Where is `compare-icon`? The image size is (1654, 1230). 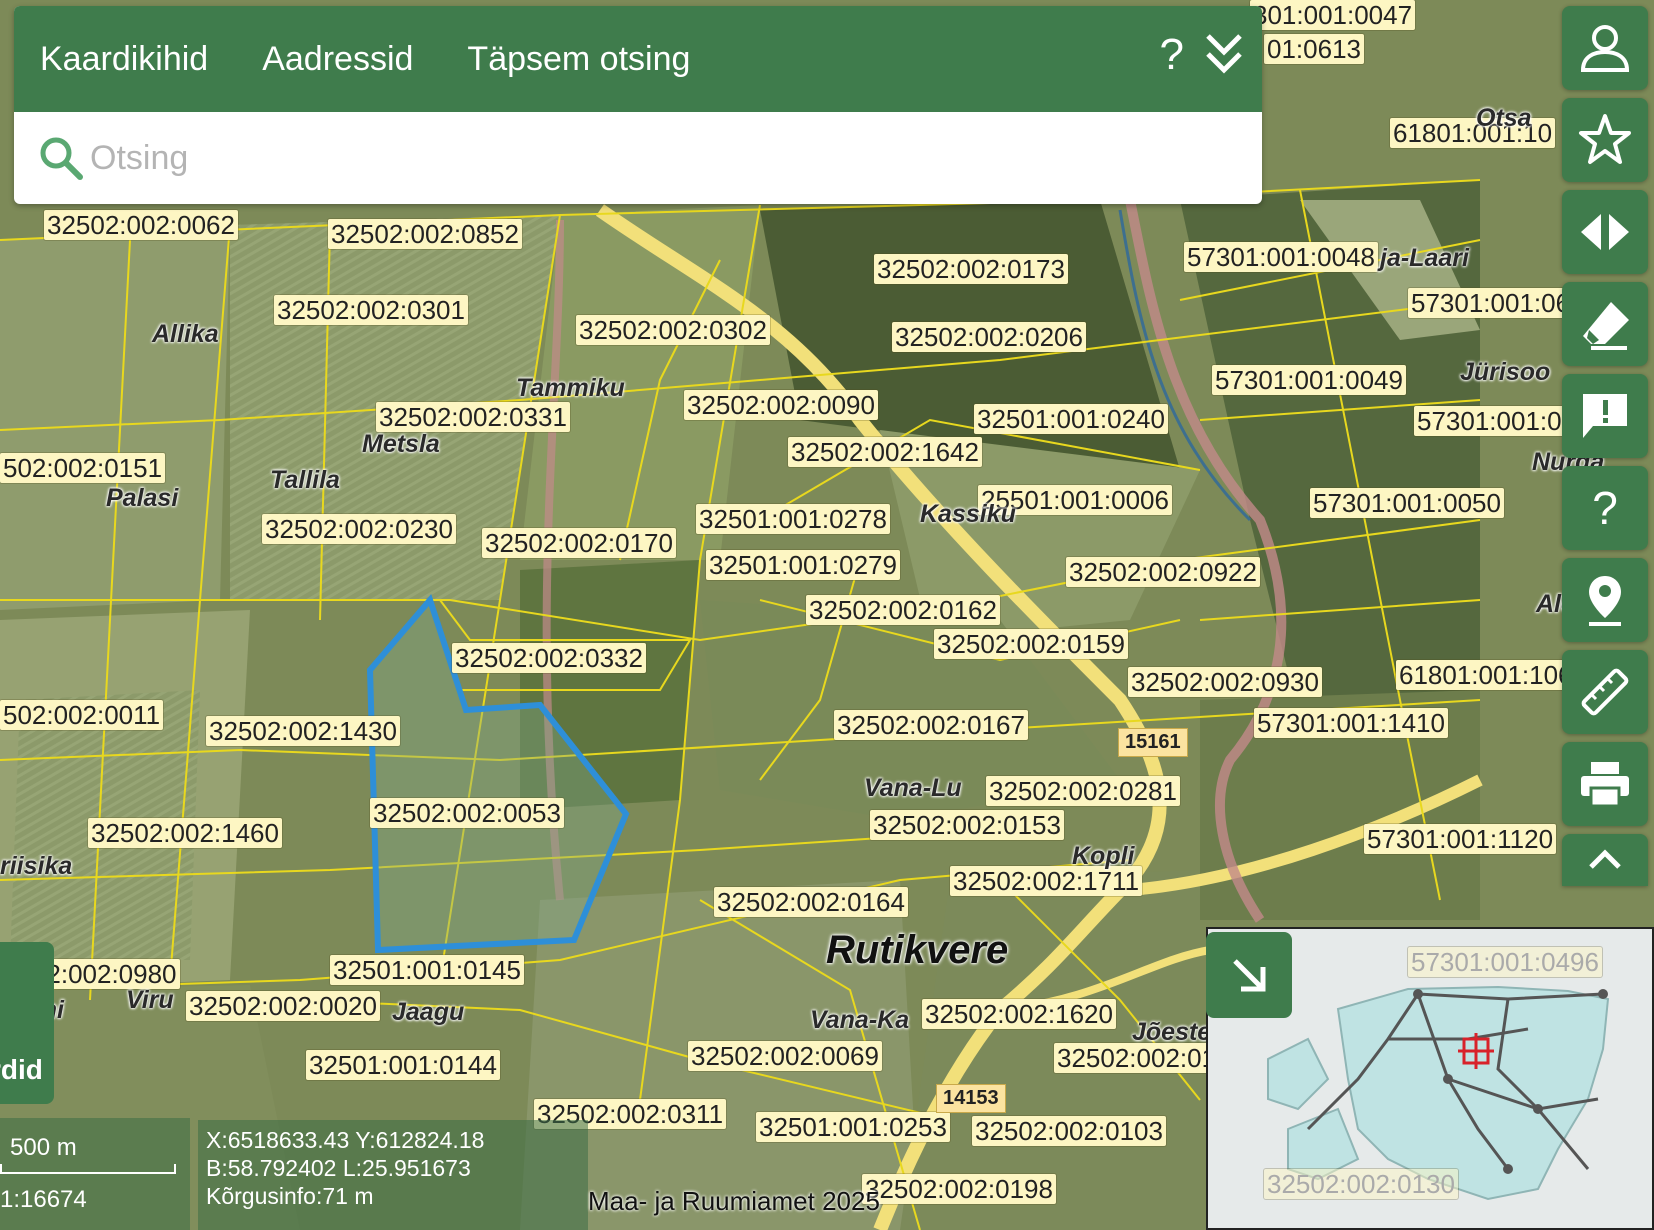
compare-icon is located at coordinates (1605, 232).